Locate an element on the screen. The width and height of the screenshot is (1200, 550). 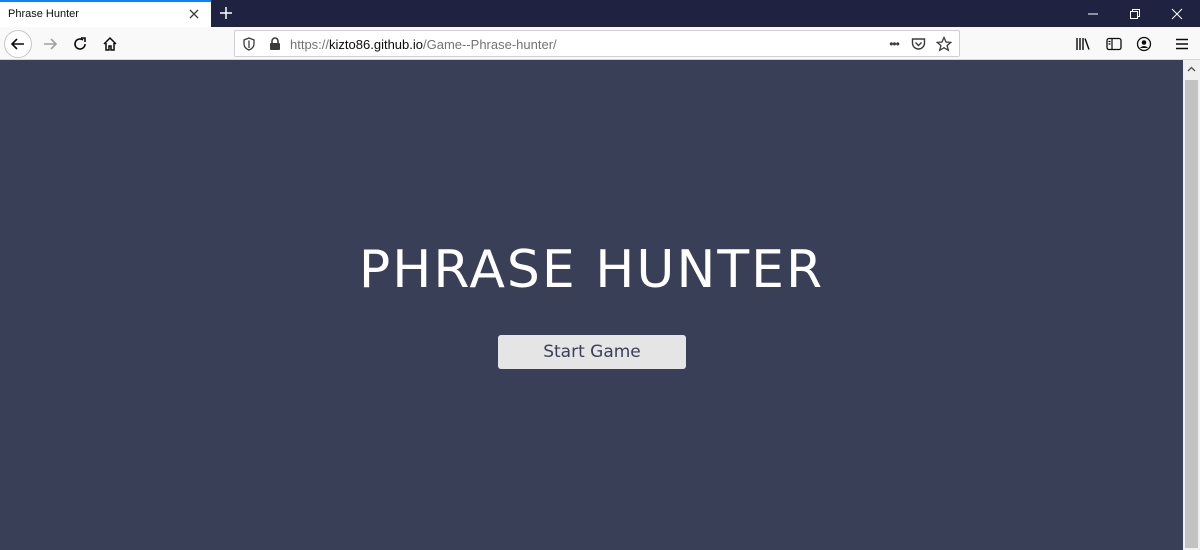
vertical-scrollbar is located at coordinates (1191, 305).